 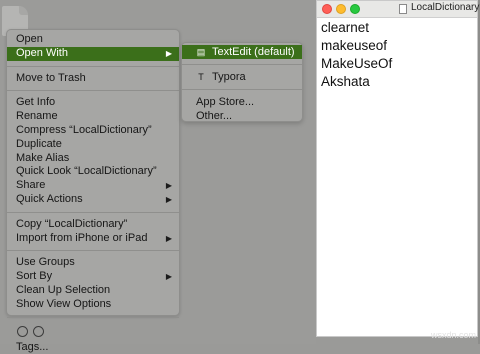 What do you see at coordinates (45, 262) in the screenshot?
I see `menu-item-label: Use Groups` at bounding box center [45, 262].